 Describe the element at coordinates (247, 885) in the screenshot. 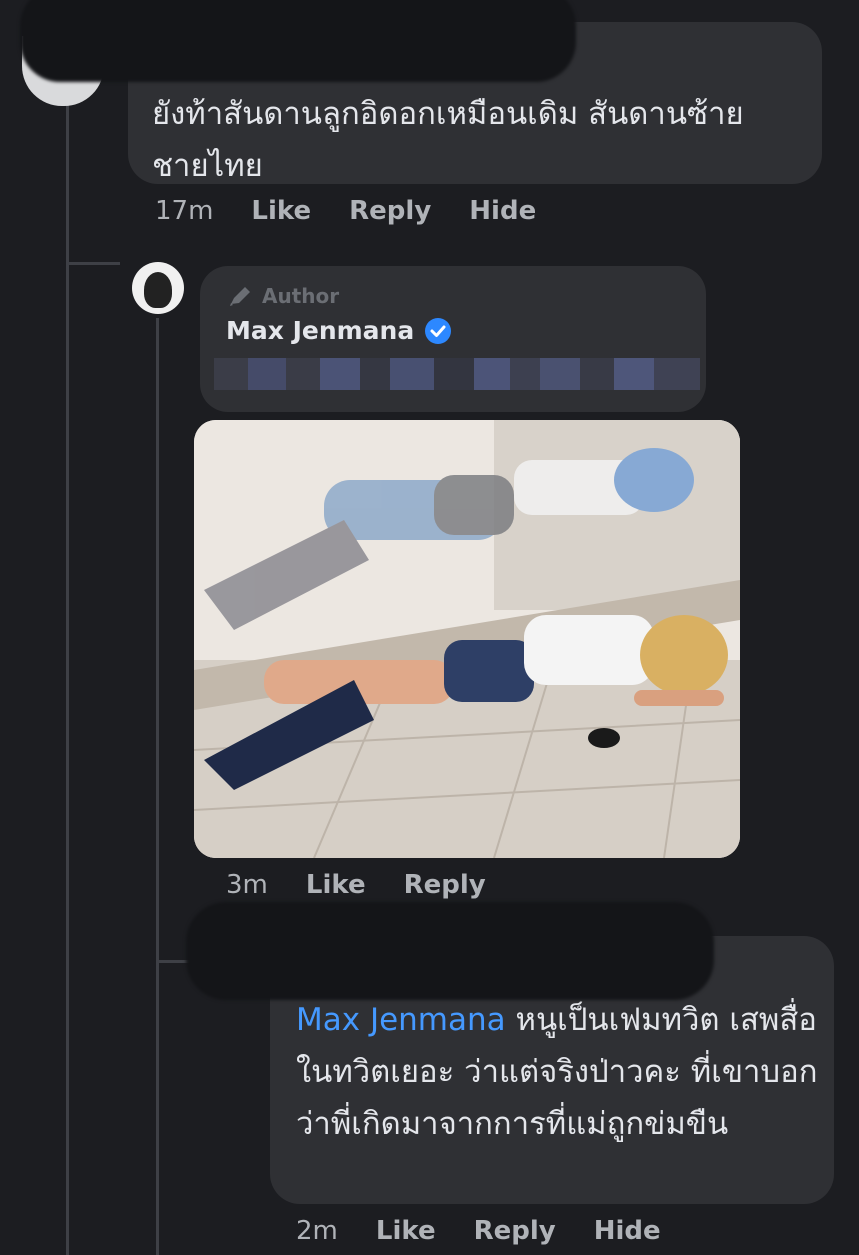

I see `reply-time-1: 3m` at that location.